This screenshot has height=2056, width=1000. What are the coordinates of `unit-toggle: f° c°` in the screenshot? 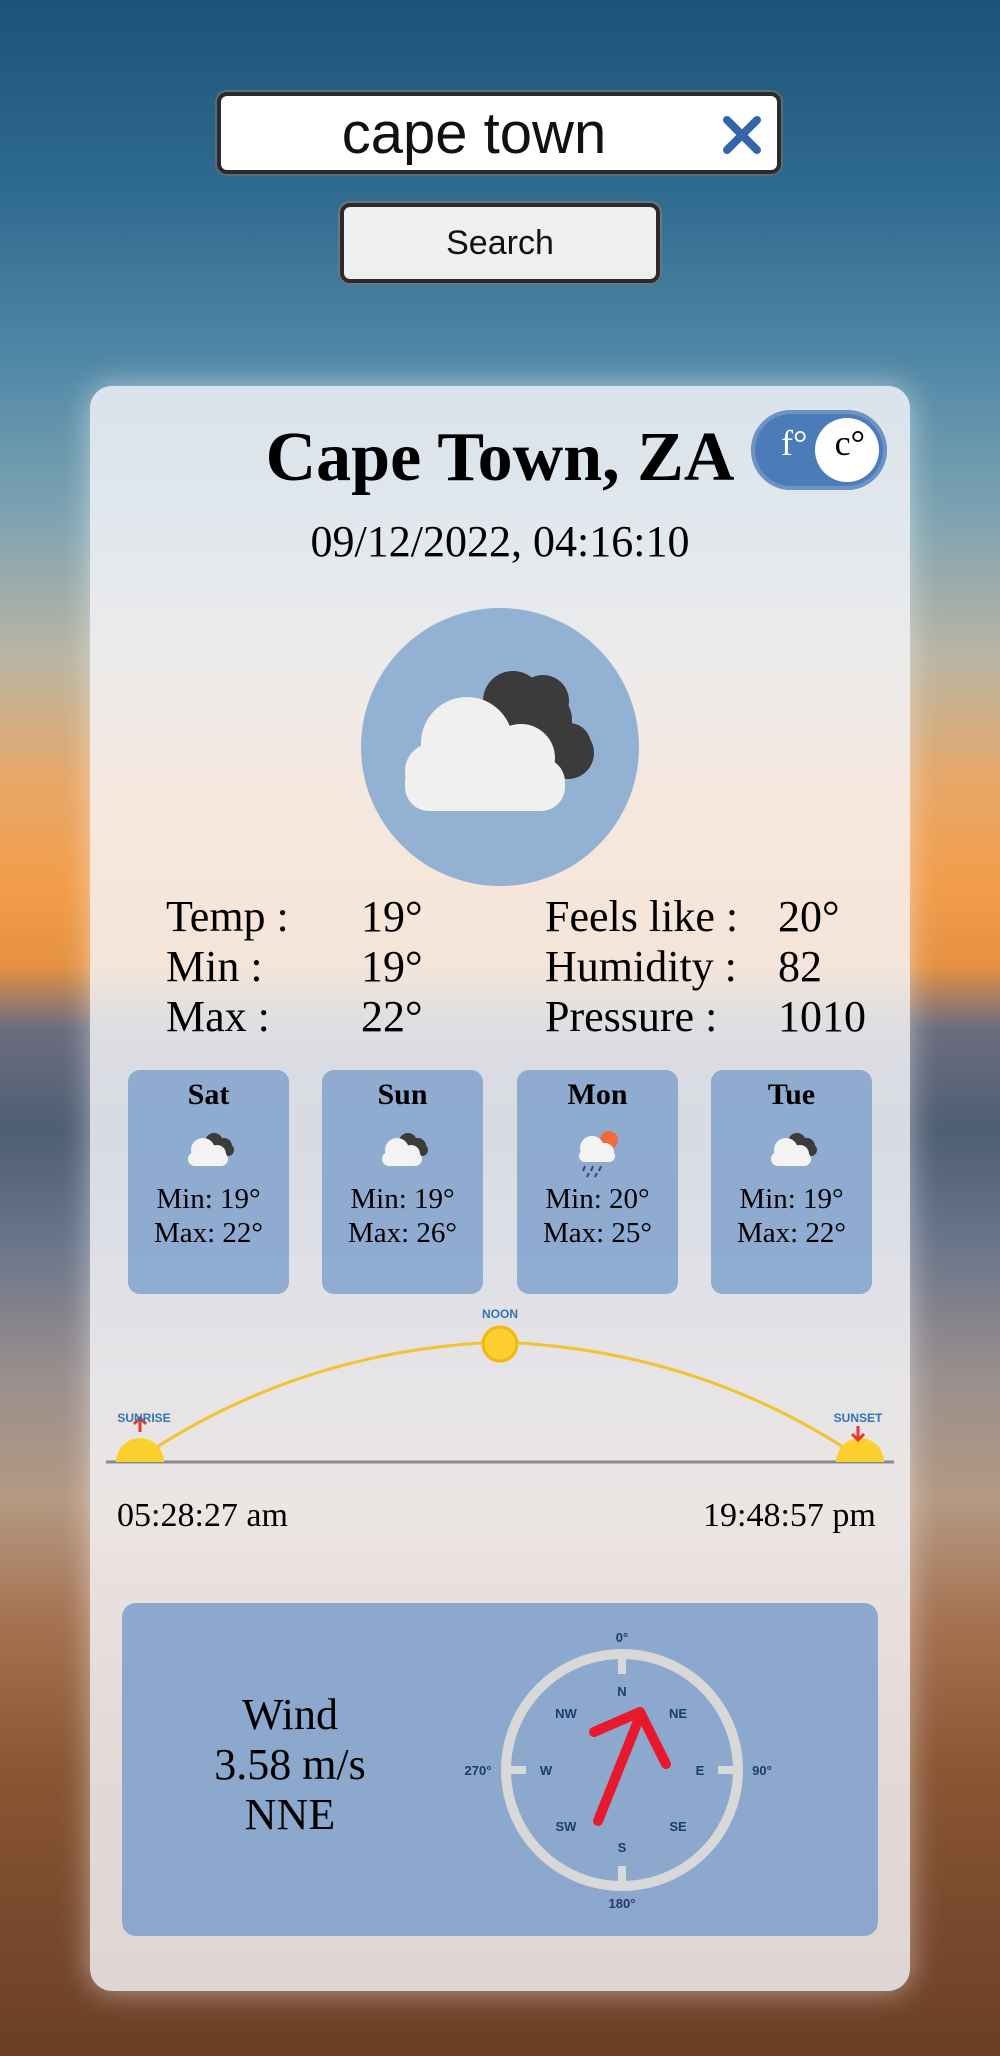 It's located at (819, 450).